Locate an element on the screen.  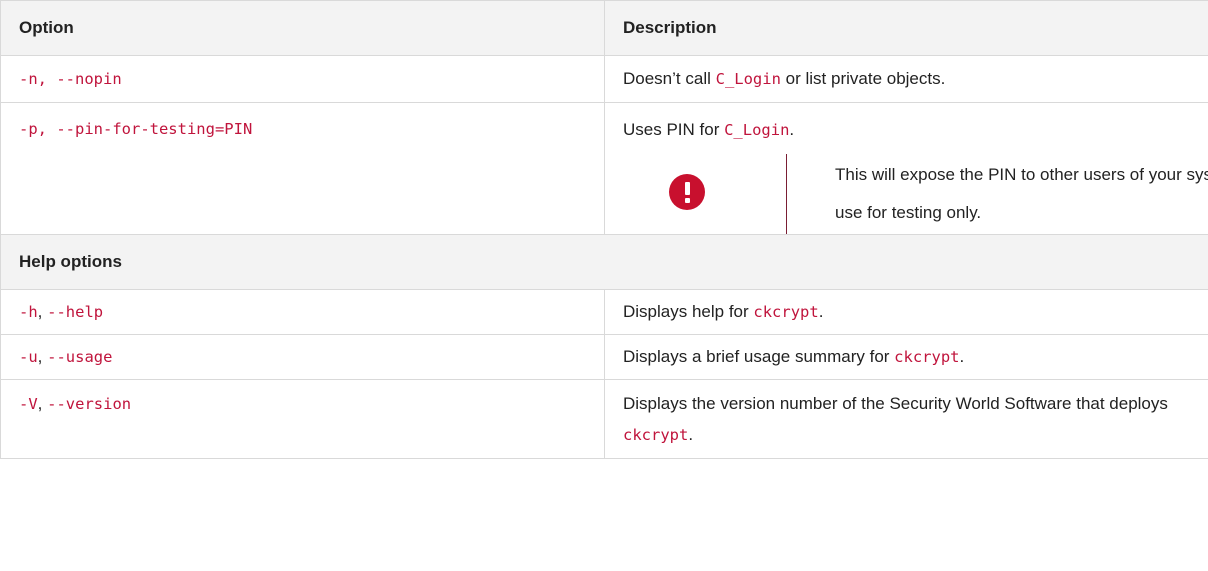
description-text: Uses PIN for is located at coordinates (674, 129).